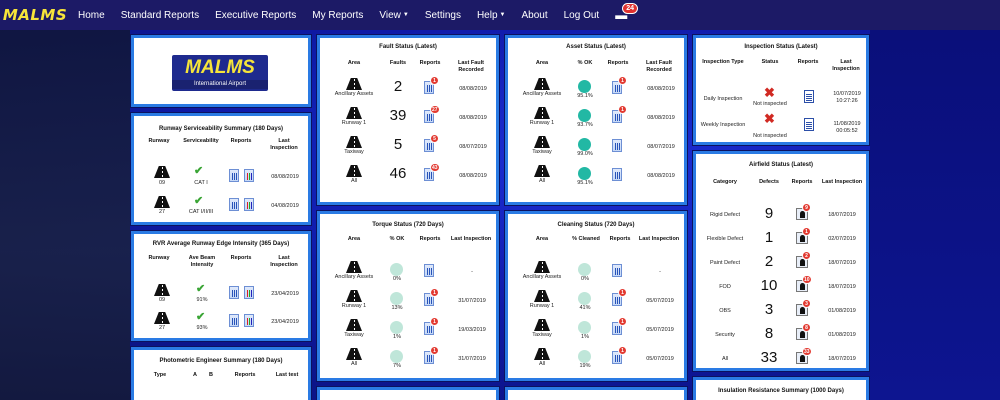  What do you see at coordinates (847, 97) in the screenshot?
I see `last-inspection: 10/07/2019 10:27:26` at bounding box center [847, 97].